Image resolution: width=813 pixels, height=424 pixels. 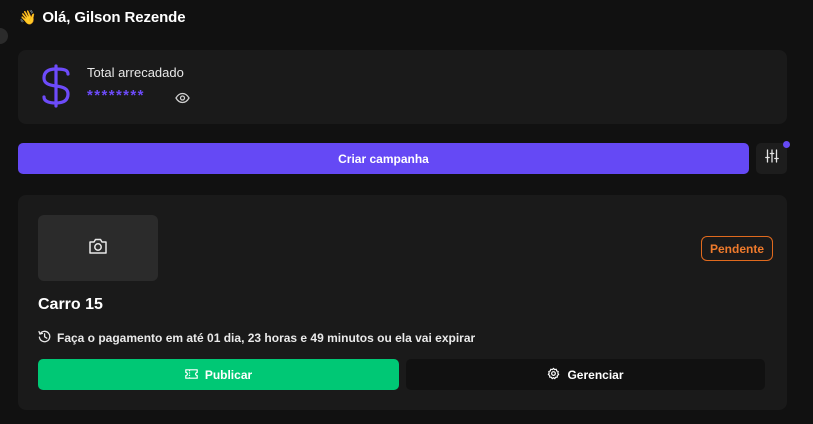 I want to click on ticket-icon, so click(x=191, y=375).